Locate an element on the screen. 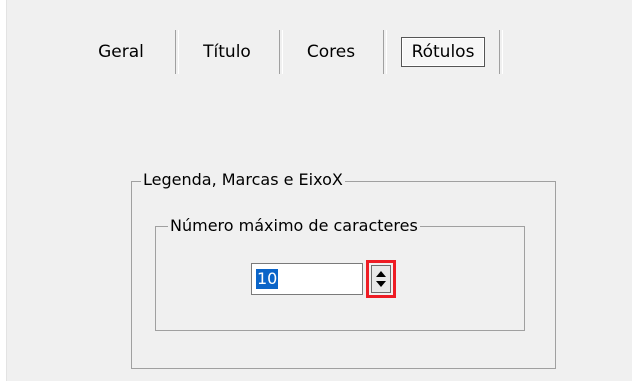  arrow-up-icon is located at coordinates (381, 274).